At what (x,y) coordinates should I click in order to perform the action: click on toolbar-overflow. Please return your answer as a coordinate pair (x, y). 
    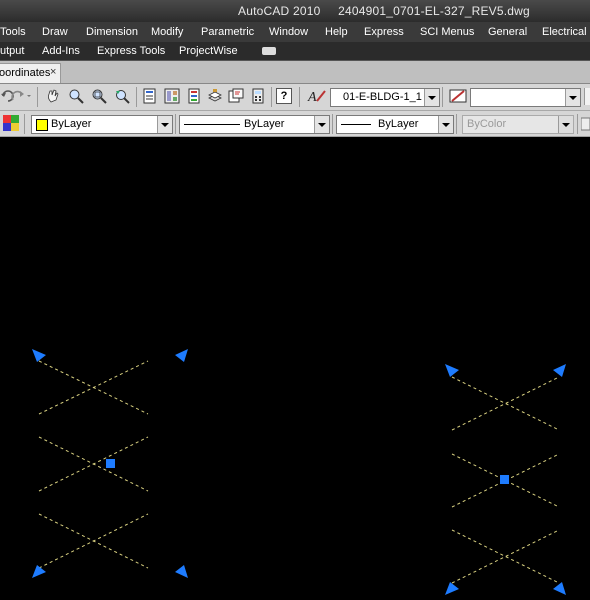
    Looking at the image, I should click on (587, 96).